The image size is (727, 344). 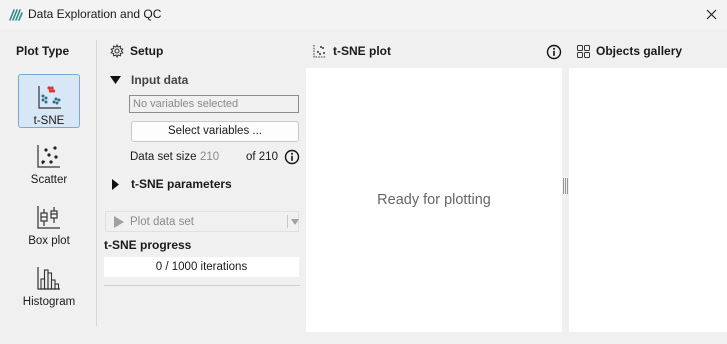 What do you see at coordinates (181, 184) in the screenshot?
I see `tsne-parameters-label: t-SNE parameters` at bounding box center [181, 184].